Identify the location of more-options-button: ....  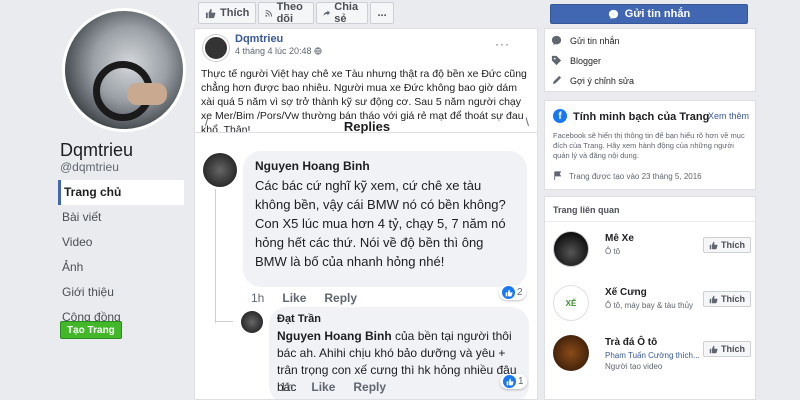
(382, 13).